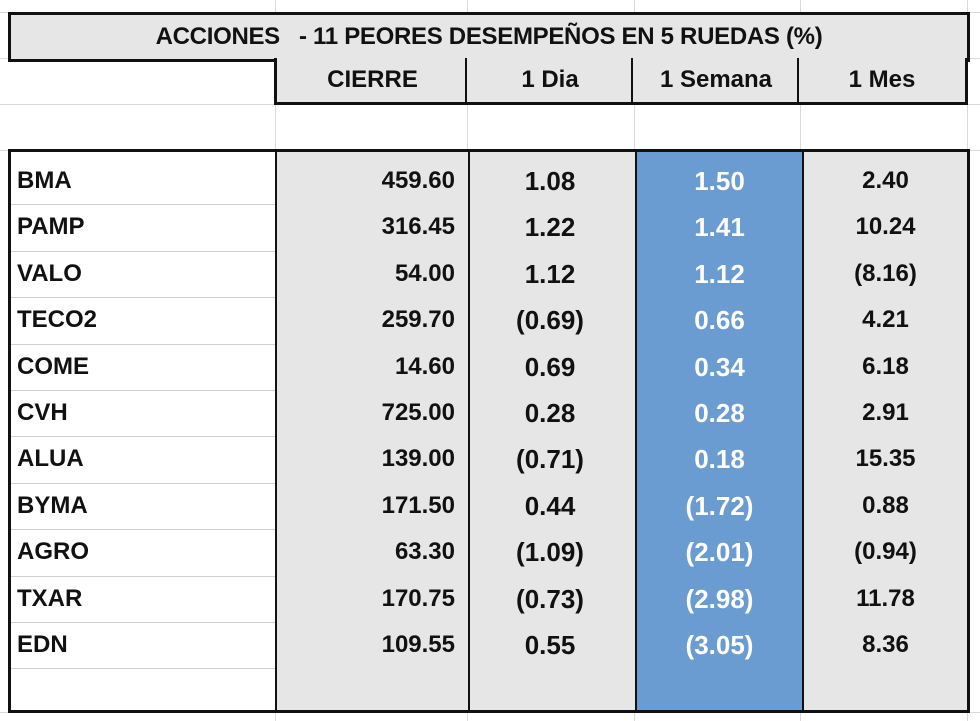  What do you see at coordinates (550, 598) in the screenshot?
I see `dia-cell: (0.73)` at bounding box center [550, 598].